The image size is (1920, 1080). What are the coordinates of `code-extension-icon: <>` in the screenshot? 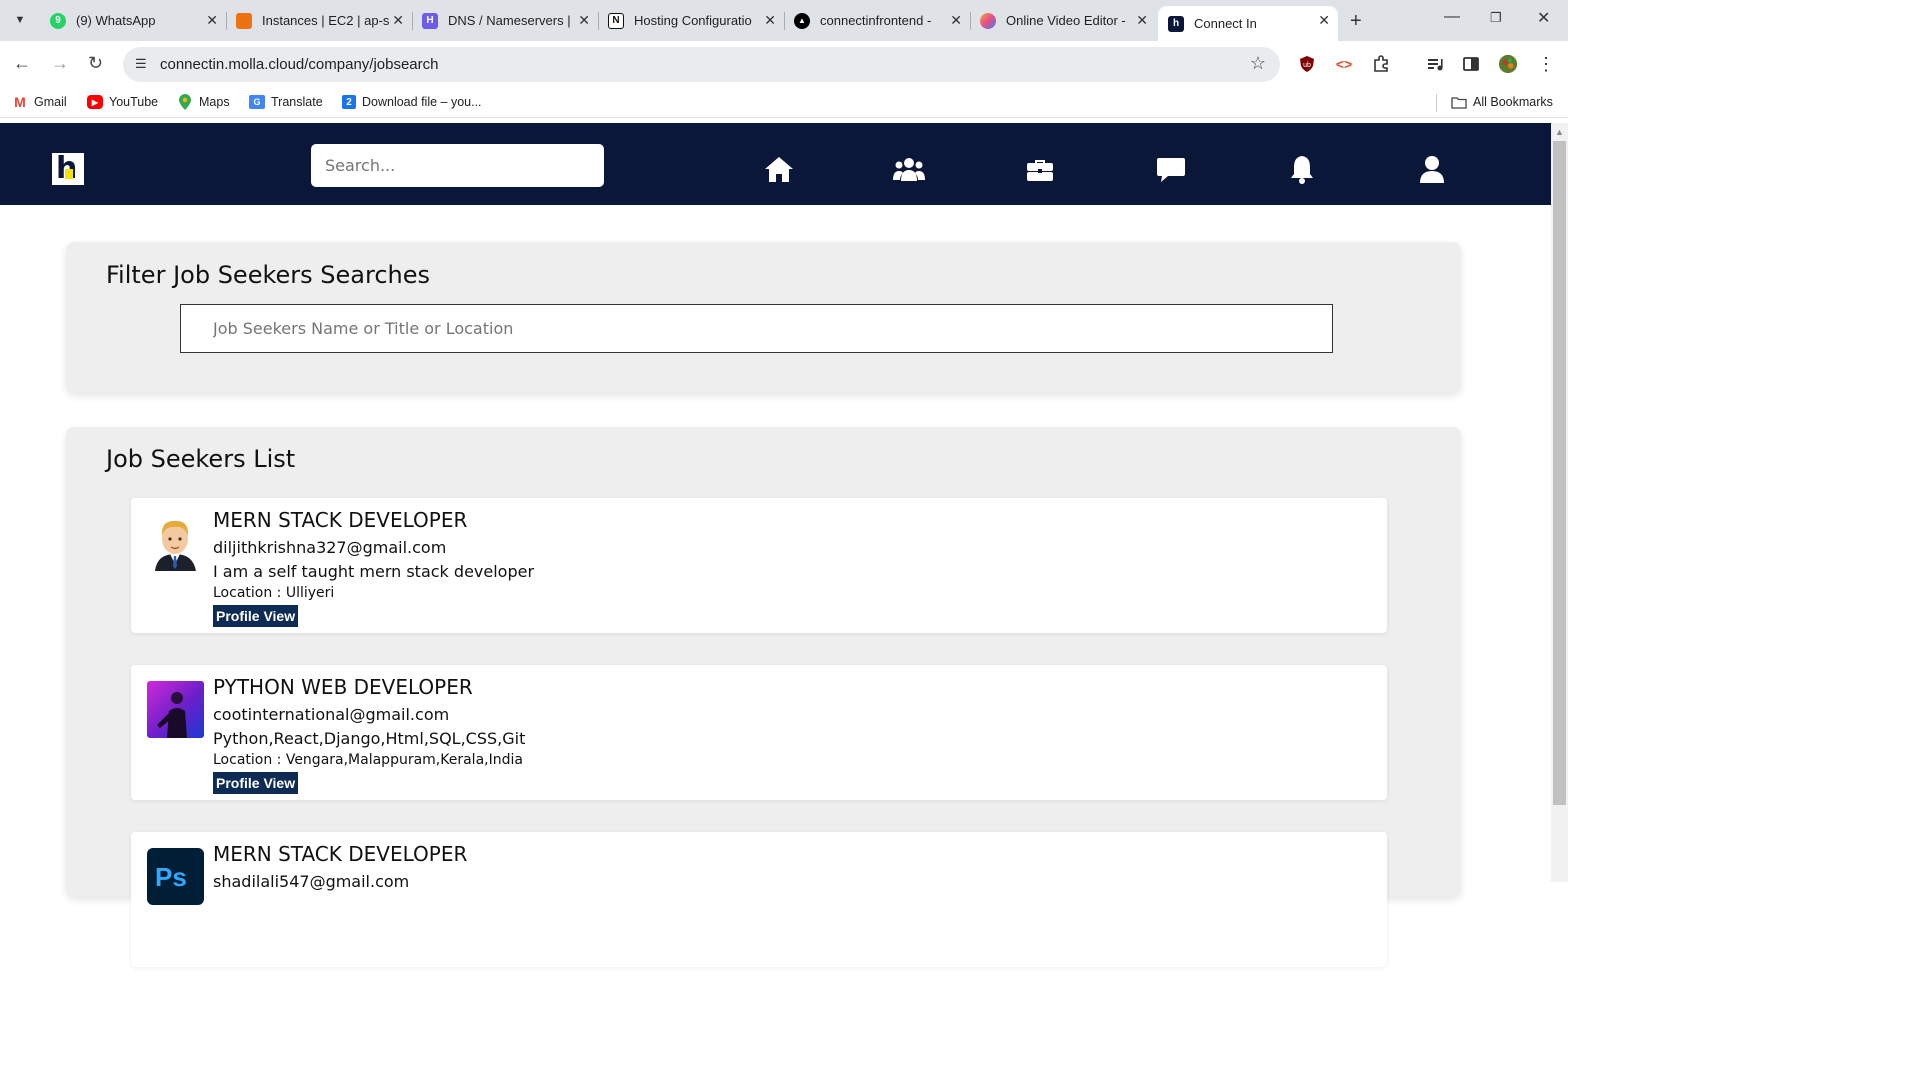 It's located at (1344, 64).